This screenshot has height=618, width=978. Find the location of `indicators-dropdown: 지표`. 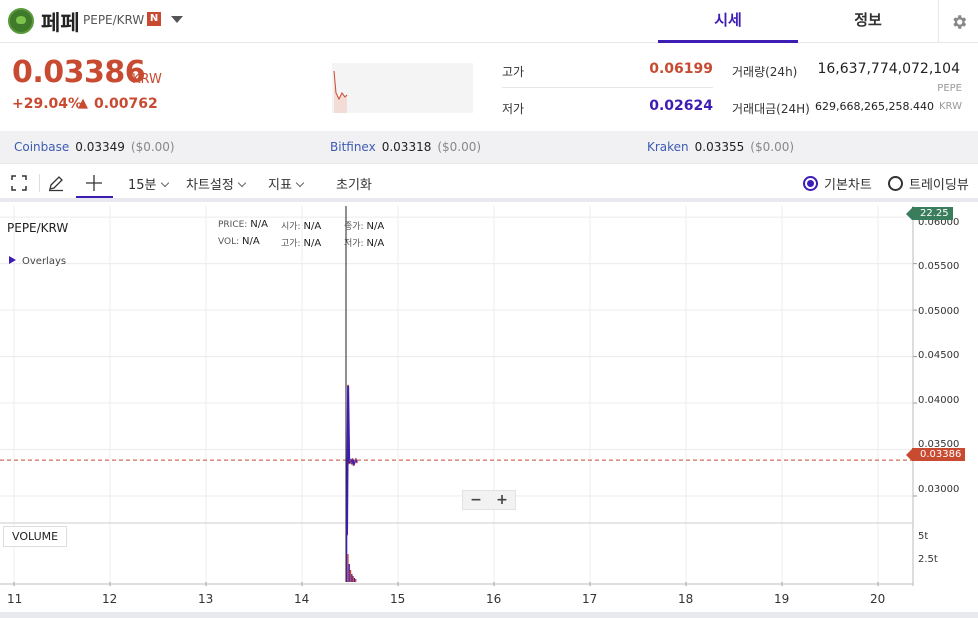

indicators-dropdown: 지표 is located at coordinates (286, 183).